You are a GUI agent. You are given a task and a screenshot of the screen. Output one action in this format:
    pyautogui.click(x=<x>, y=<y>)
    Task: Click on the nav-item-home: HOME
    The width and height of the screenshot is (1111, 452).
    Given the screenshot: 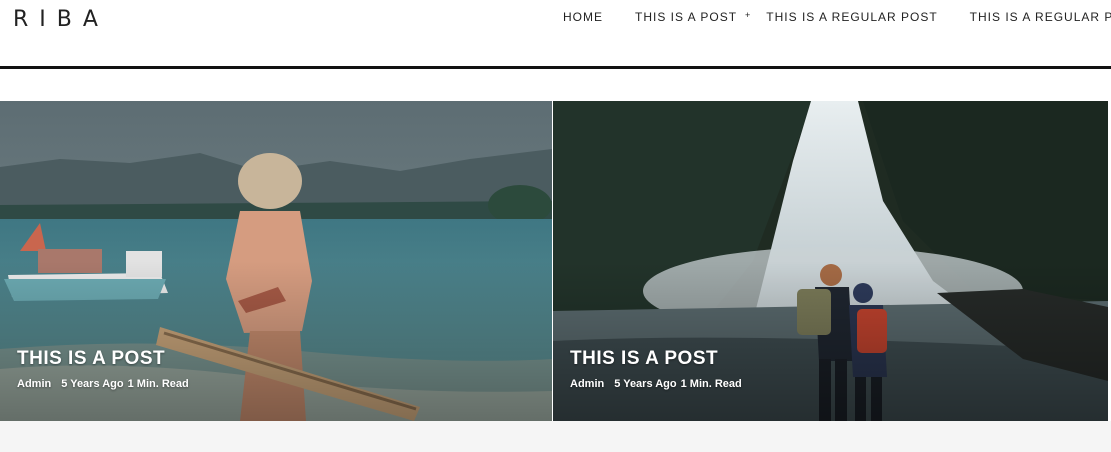 What is the action you would take?
    pyautogui.click(x=583, y=17)
    